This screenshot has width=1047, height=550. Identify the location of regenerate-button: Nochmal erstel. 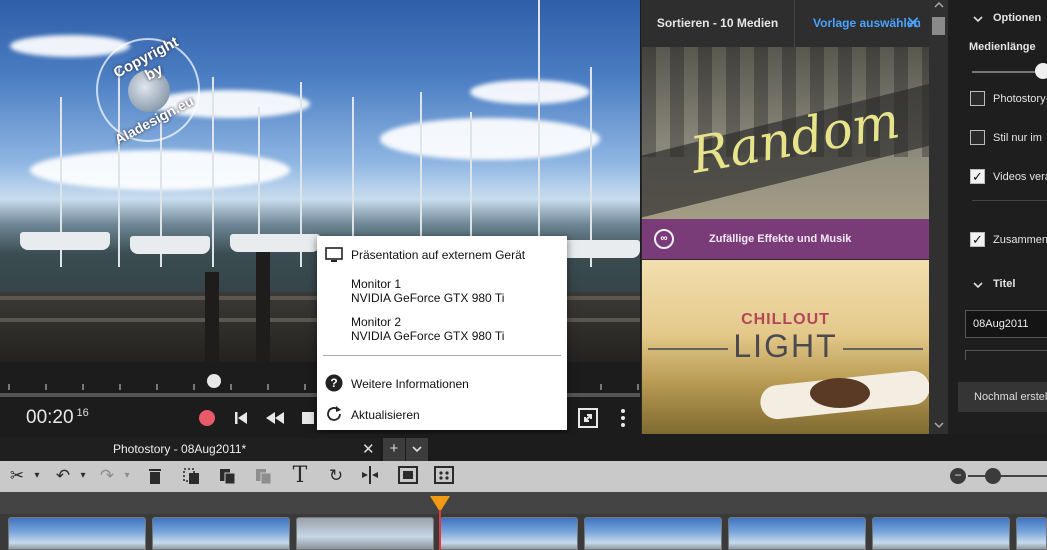
(1002, 397).